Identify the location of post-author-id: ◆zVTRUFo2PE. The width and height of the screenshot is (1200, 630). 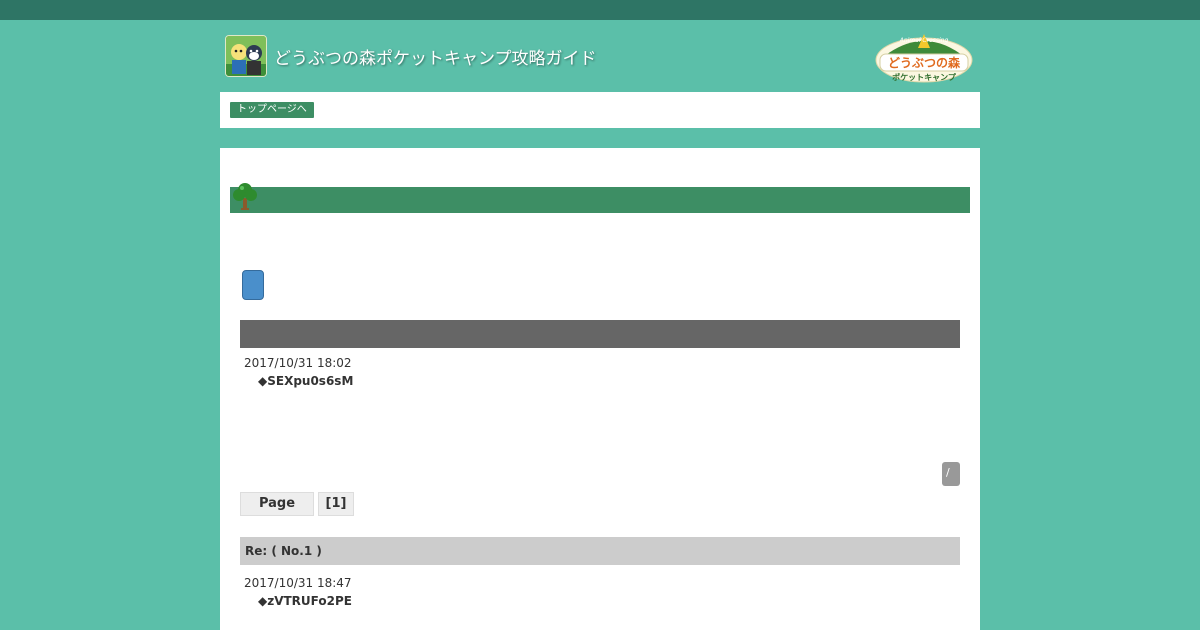
(305, 601).